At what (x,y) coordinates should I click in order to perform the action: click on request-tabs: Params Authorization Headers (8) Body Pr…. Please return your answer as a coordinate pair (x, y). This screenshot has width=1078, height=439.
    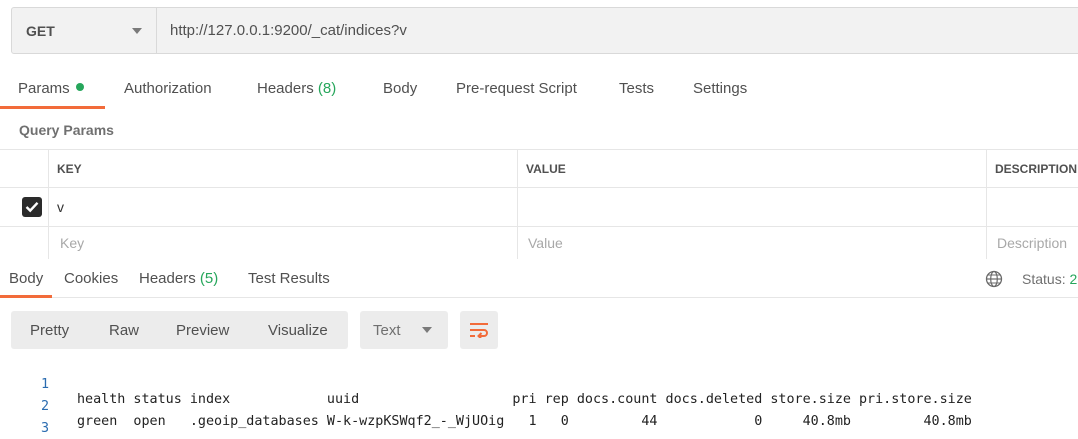
    Looking at the image, I should click on (539, 88).